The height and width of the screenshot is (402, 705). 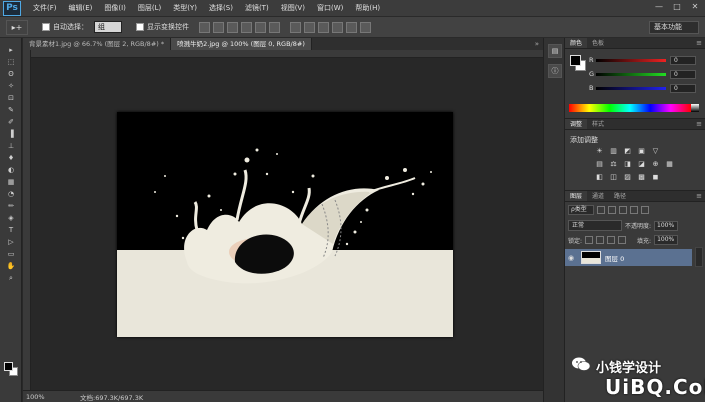 What do you see at coordinates (613, 177) in the screenshot?
I see `adjustment-icon-2-1: ◫` at bounding box center [613, 177].